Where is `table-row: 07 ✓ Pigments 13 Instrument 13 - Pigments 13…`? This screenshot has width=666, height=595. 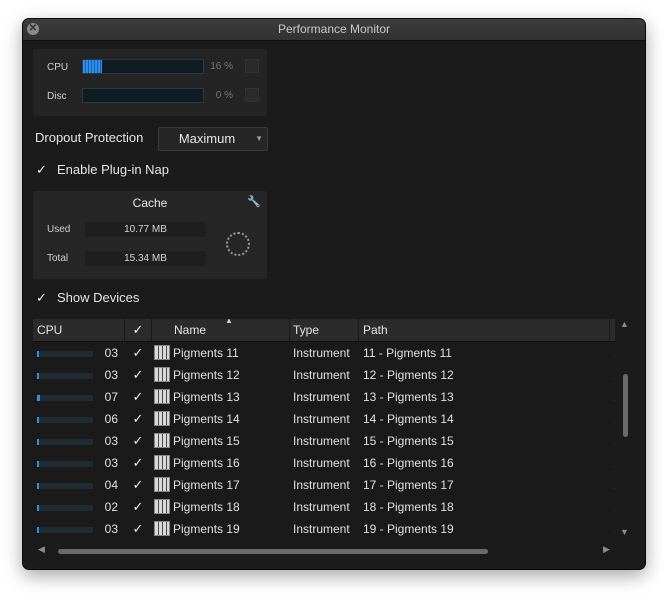 table-row: 07 ✓ Pigments 13 Instrument 13 - Pigments 13… is located at coordinates (324, 397).